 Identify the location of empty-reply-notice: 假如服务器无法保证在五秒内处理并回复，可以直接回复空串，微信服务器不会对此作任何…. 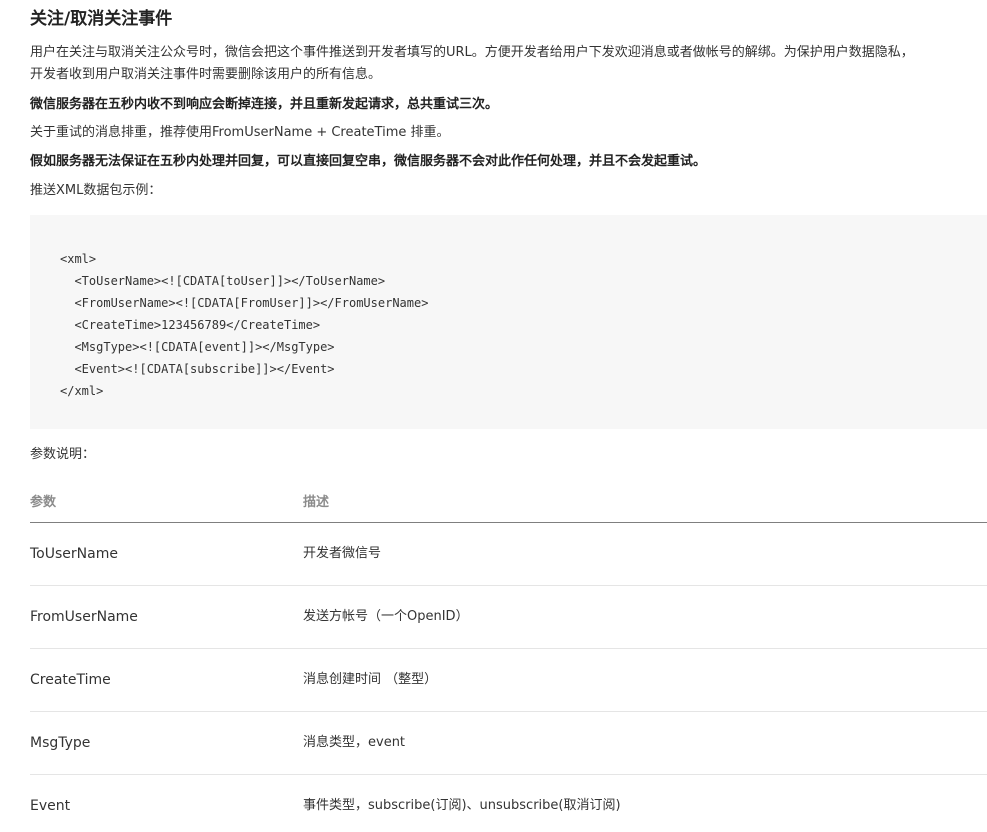
(368, 161).